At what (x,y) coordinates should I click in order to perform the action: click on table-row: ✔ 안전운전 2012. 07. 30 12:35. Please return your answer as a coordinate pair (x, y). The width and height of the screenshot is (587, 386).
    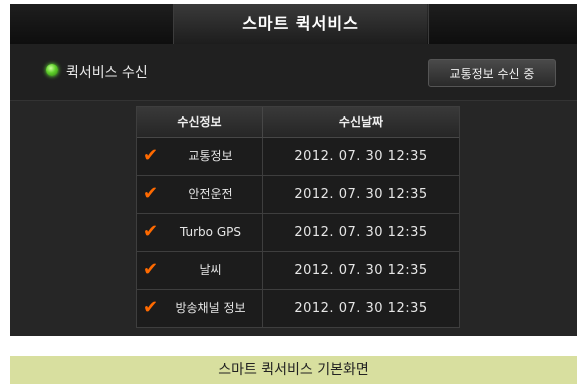
    Looking at the image, I should click on (298, 195).